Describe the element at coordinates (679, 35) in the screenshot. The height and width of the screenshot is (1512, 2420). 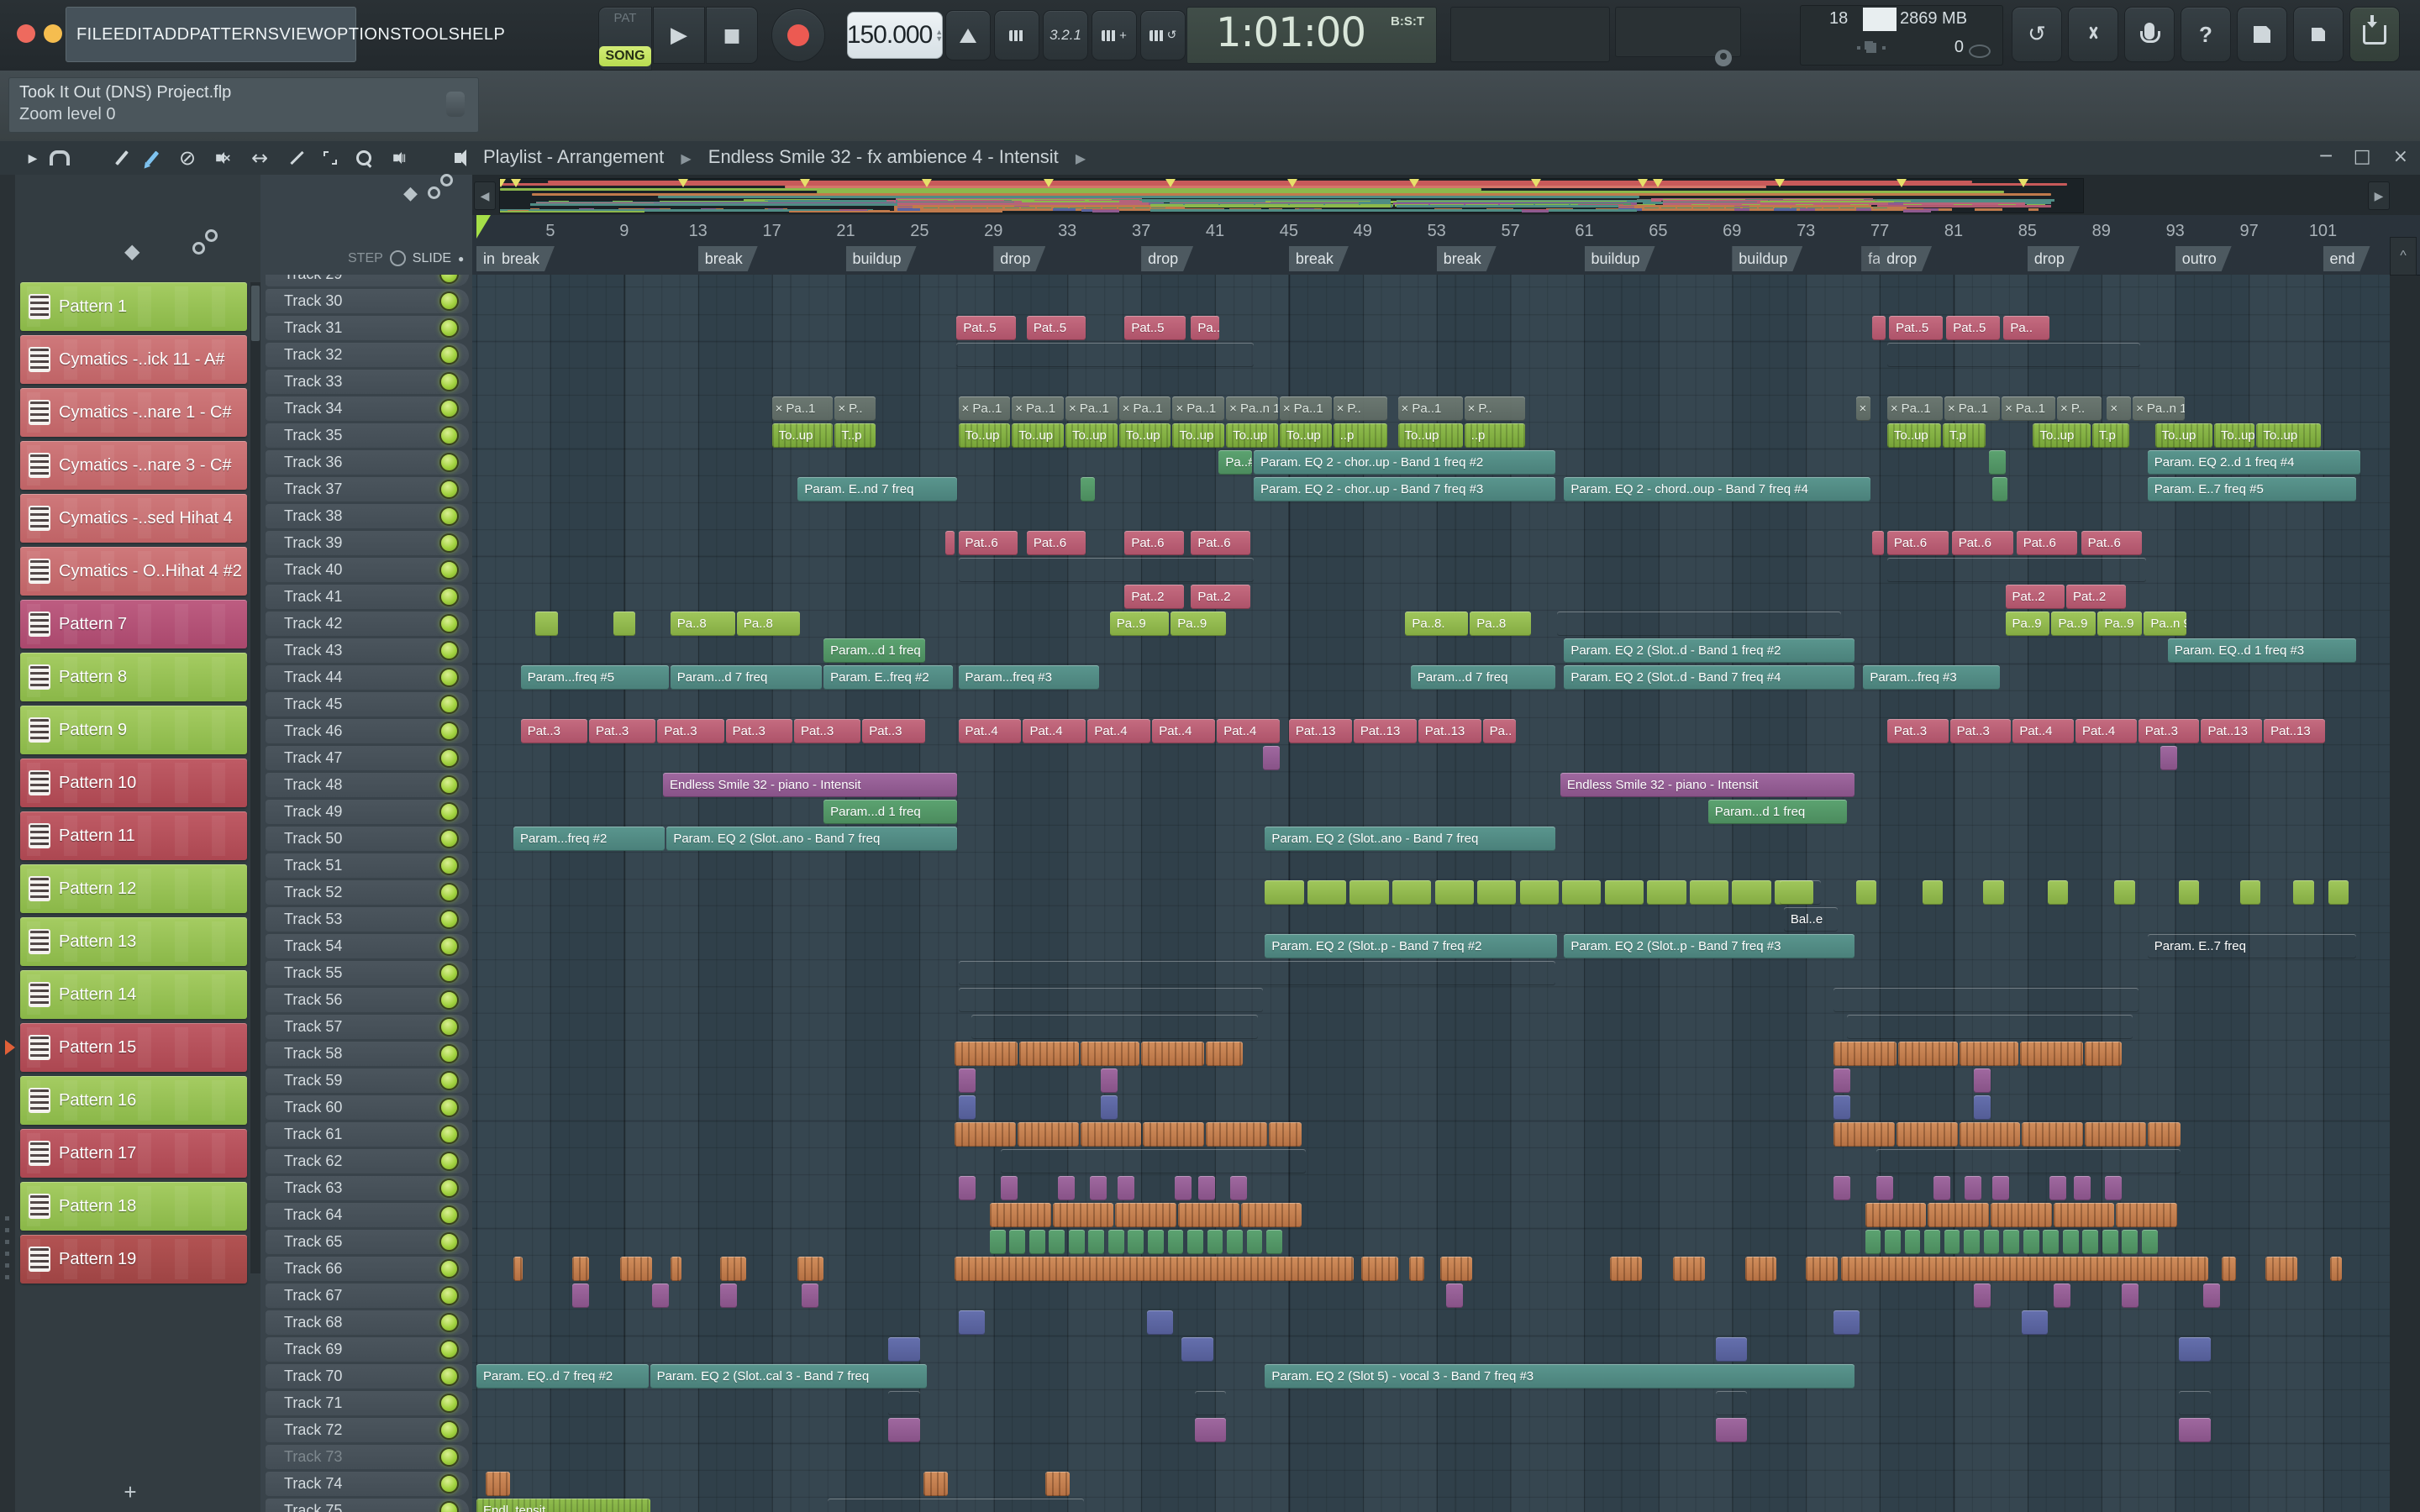
I see `play-button: ▶` at that location.